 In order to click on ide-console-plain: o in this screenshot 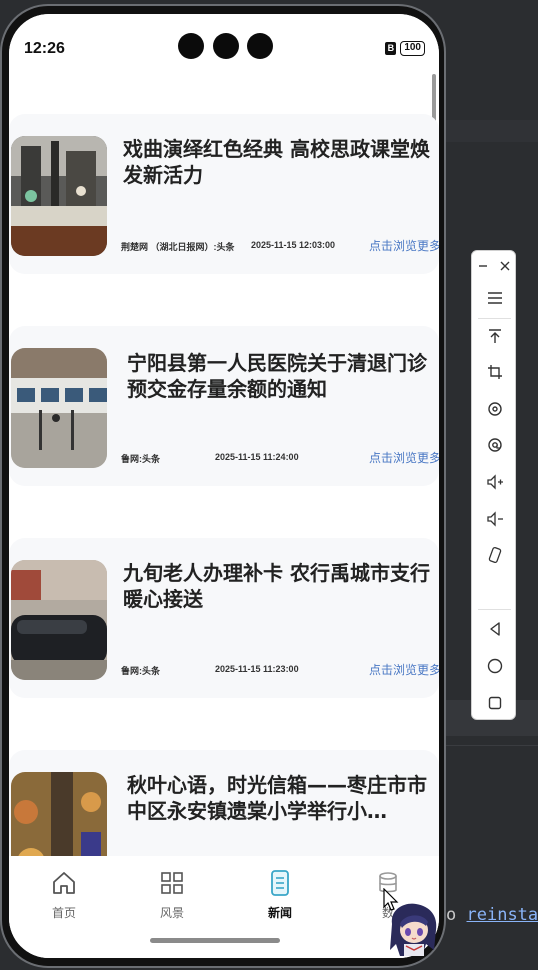, I will do `click(451, 915)`.